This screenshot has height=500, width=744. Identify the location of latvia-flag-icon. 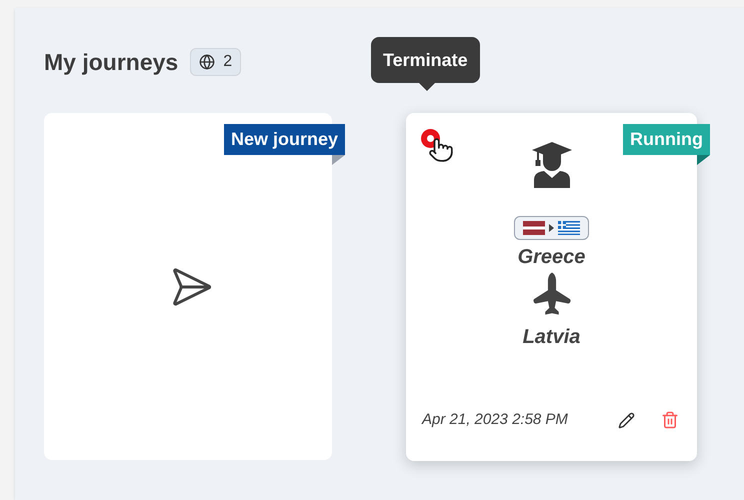
(534, 228).